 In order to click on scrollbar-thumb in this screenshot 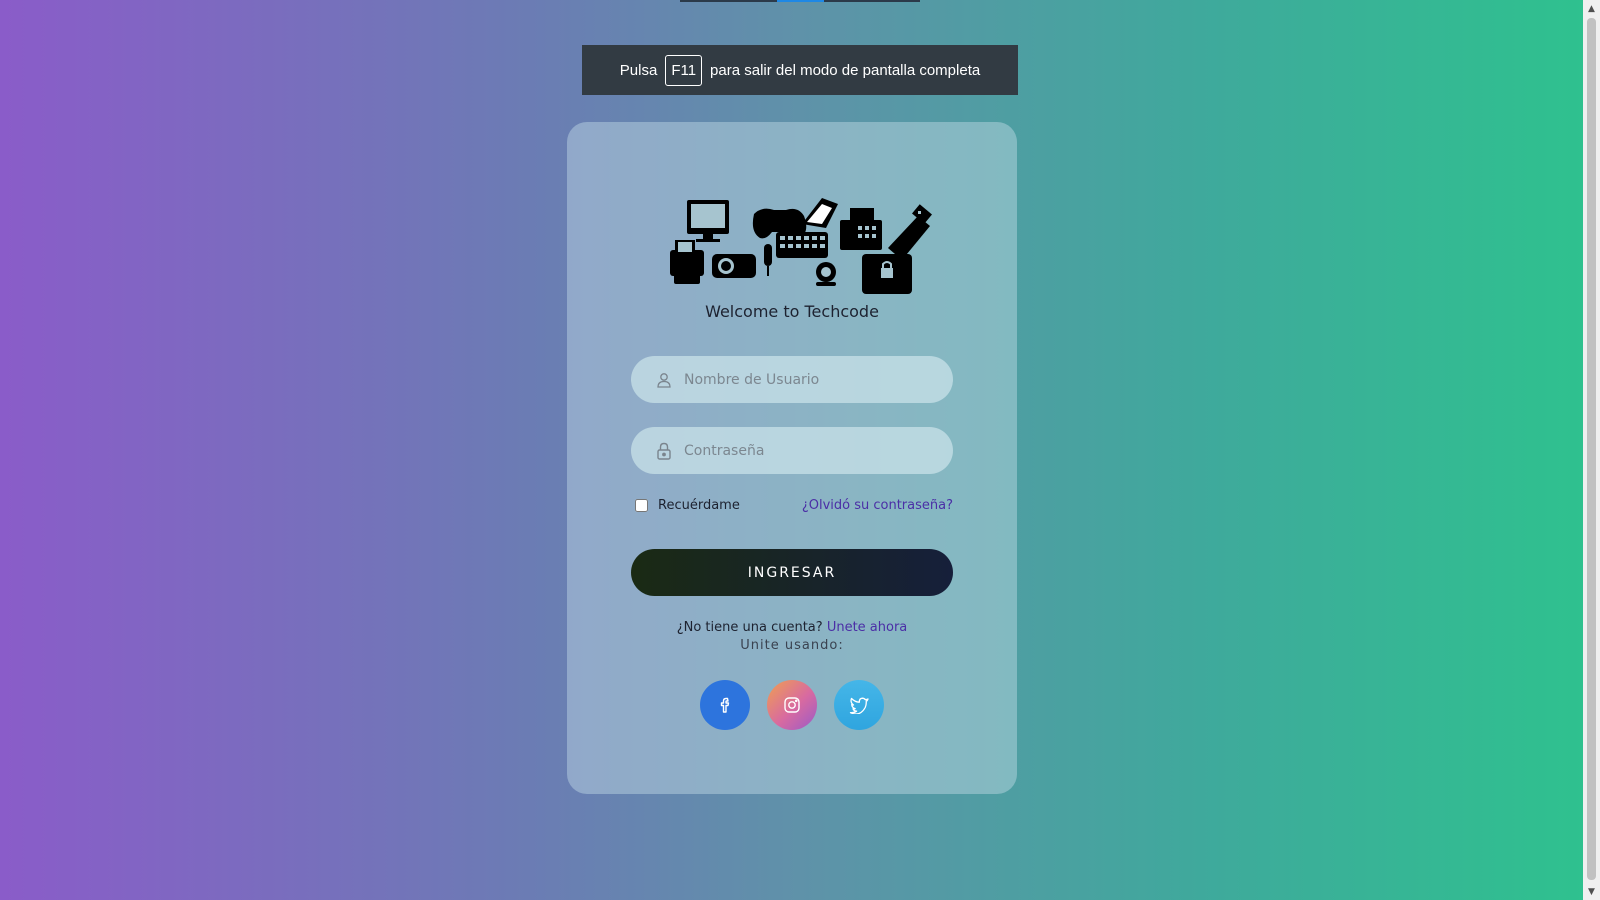, I will do `click(1591, 449)`.